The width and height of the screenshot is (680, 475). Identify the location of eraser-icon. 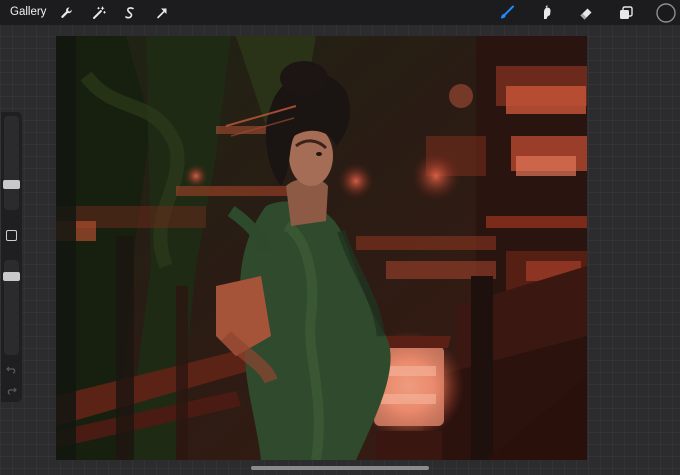
(586, 13).